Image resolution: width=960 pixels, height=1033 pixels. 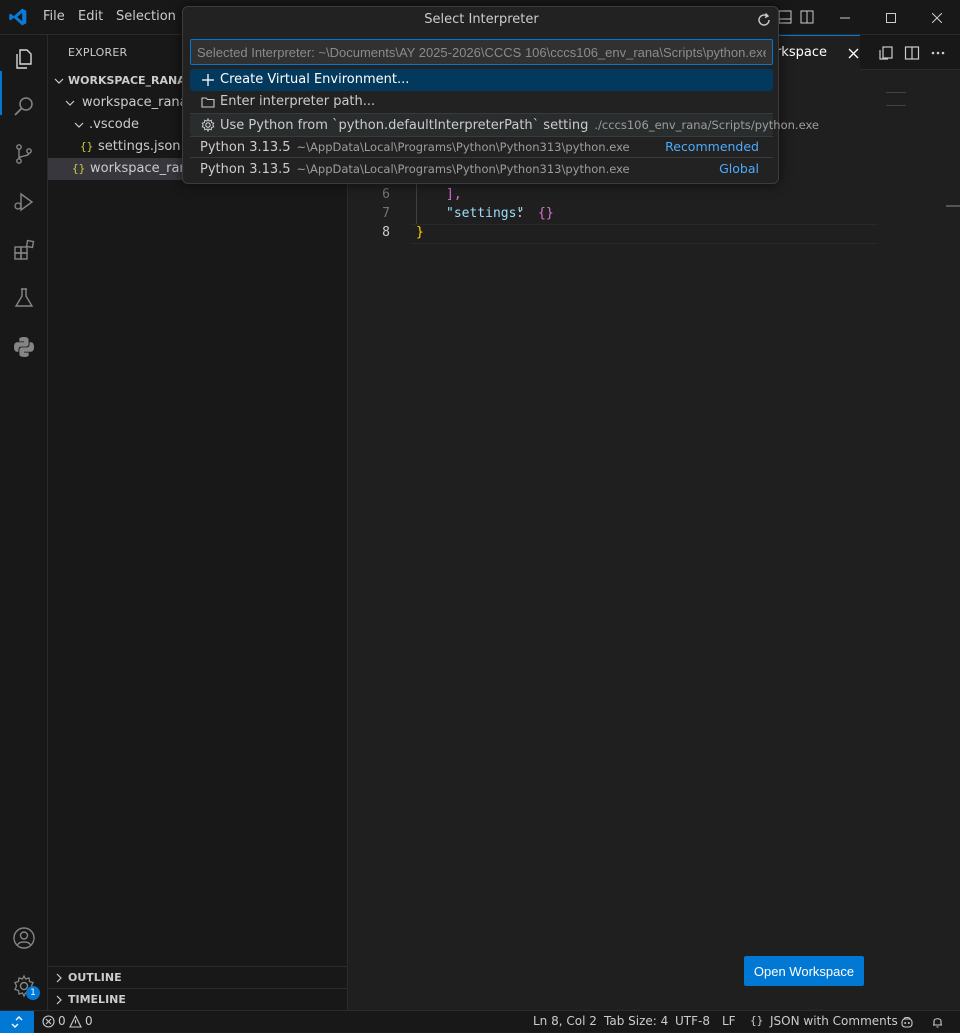 I want to click on remote-icon, so click(x=17, y=1022).